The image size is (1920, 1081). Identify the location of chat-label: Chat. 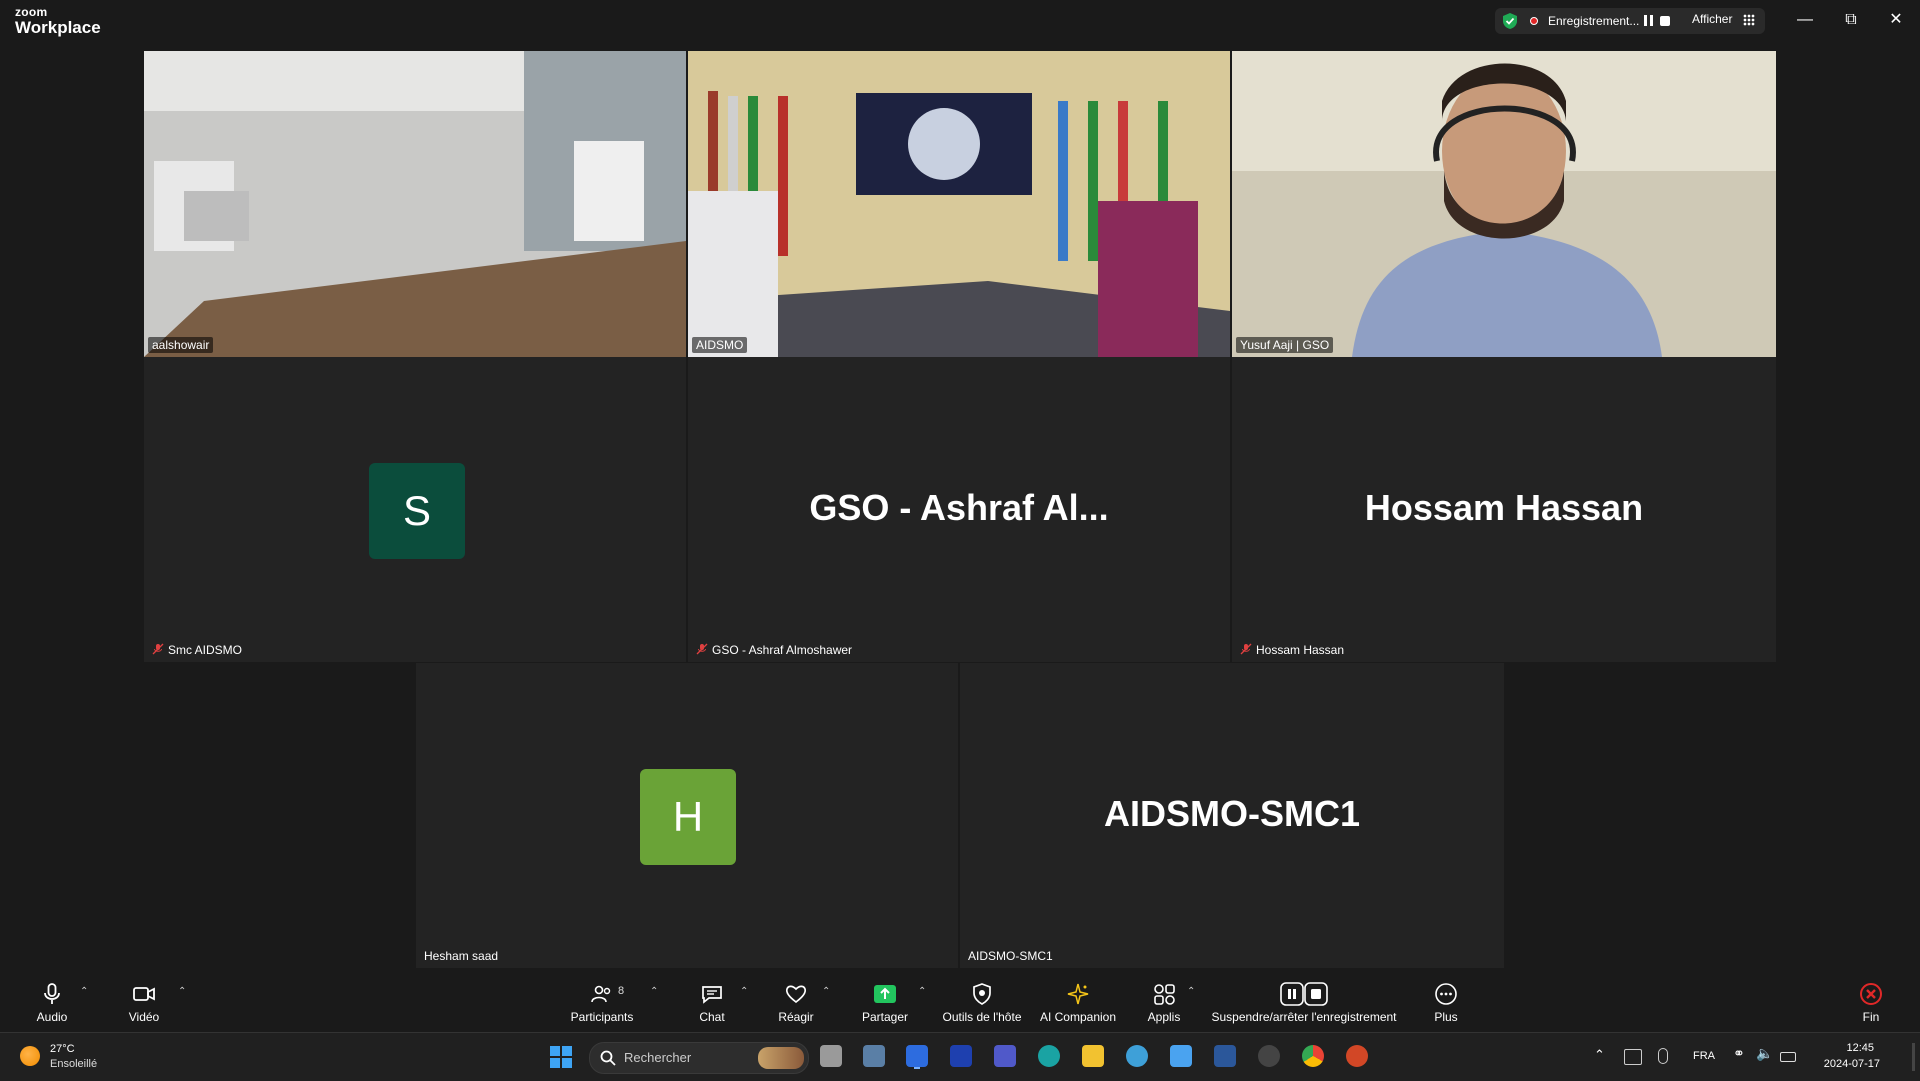
(712, 1017).